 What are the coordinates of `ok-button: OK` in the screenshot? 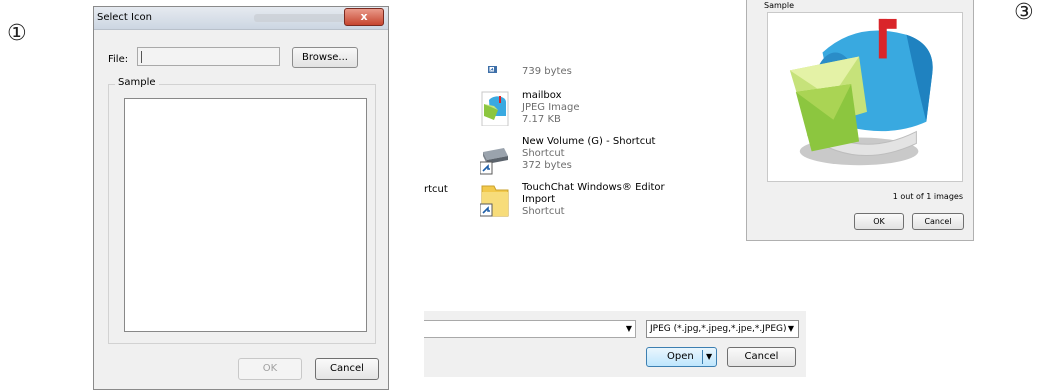 It's located at (879, 221).